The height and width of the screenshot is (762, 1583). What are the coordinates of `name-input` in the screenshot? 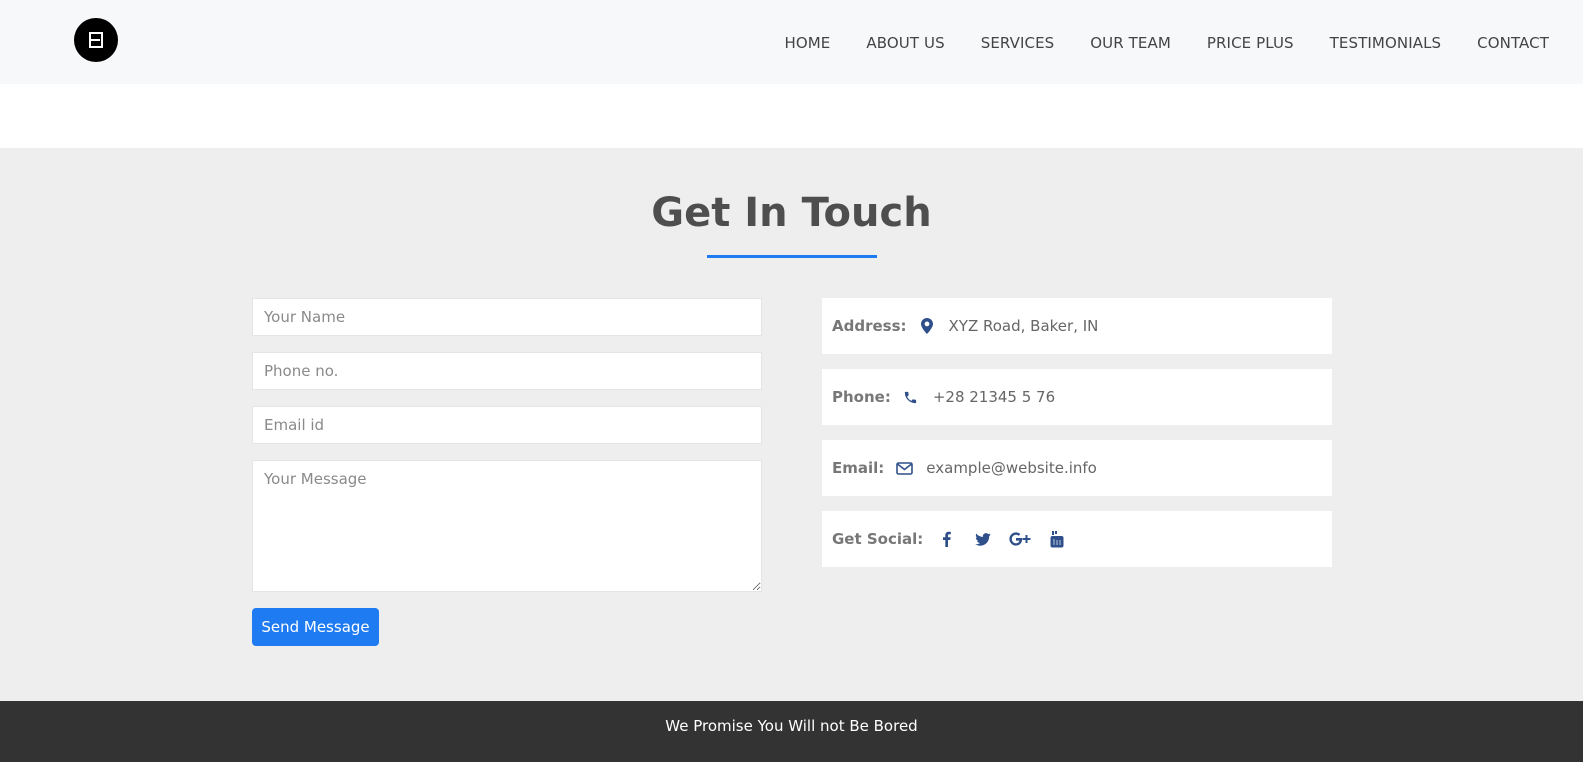 It's located at (507, 317).